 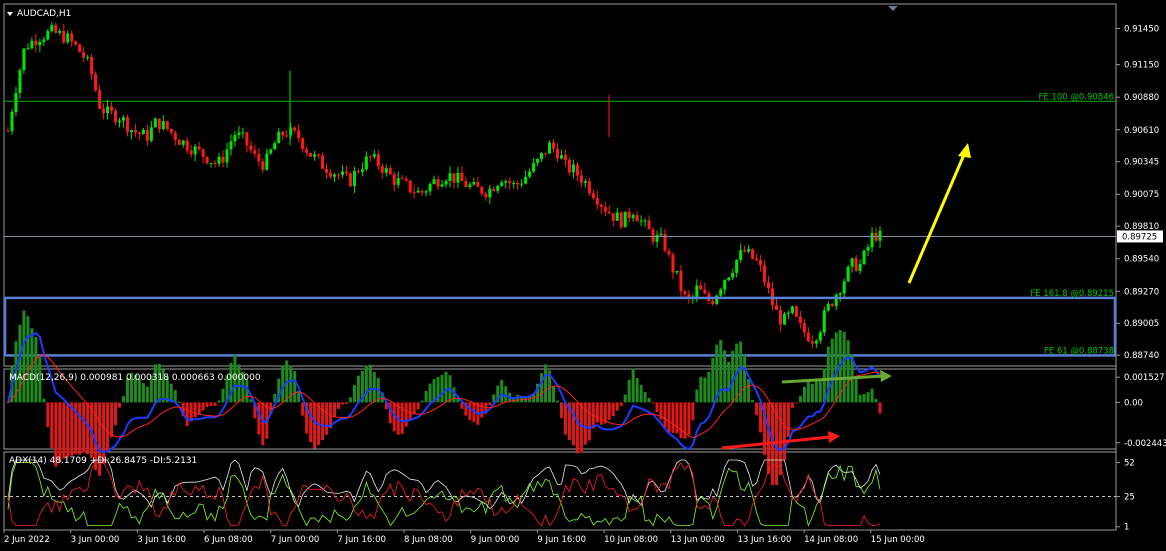 What do you see at coordinates (495, 540) in the screenshot?
I see `x-tick-label: 9 Jun 00:00` at bounding box center [495, 540].